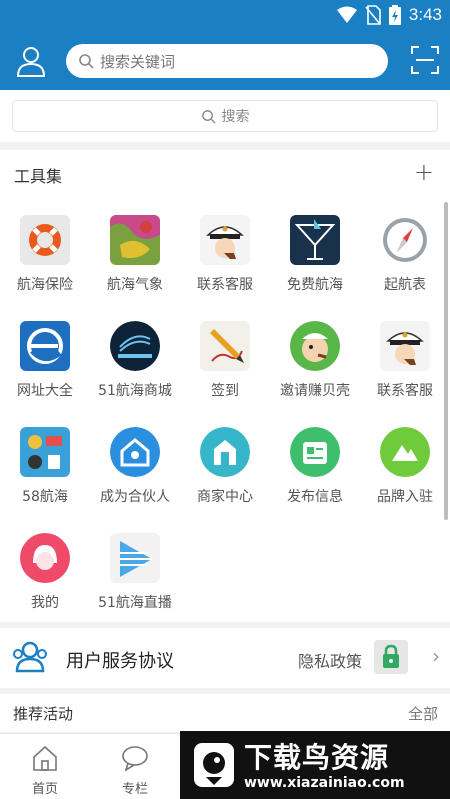 This screenshot has height=799, width=450. I want to click on tool-label: 航海气象, so click(135, 285).